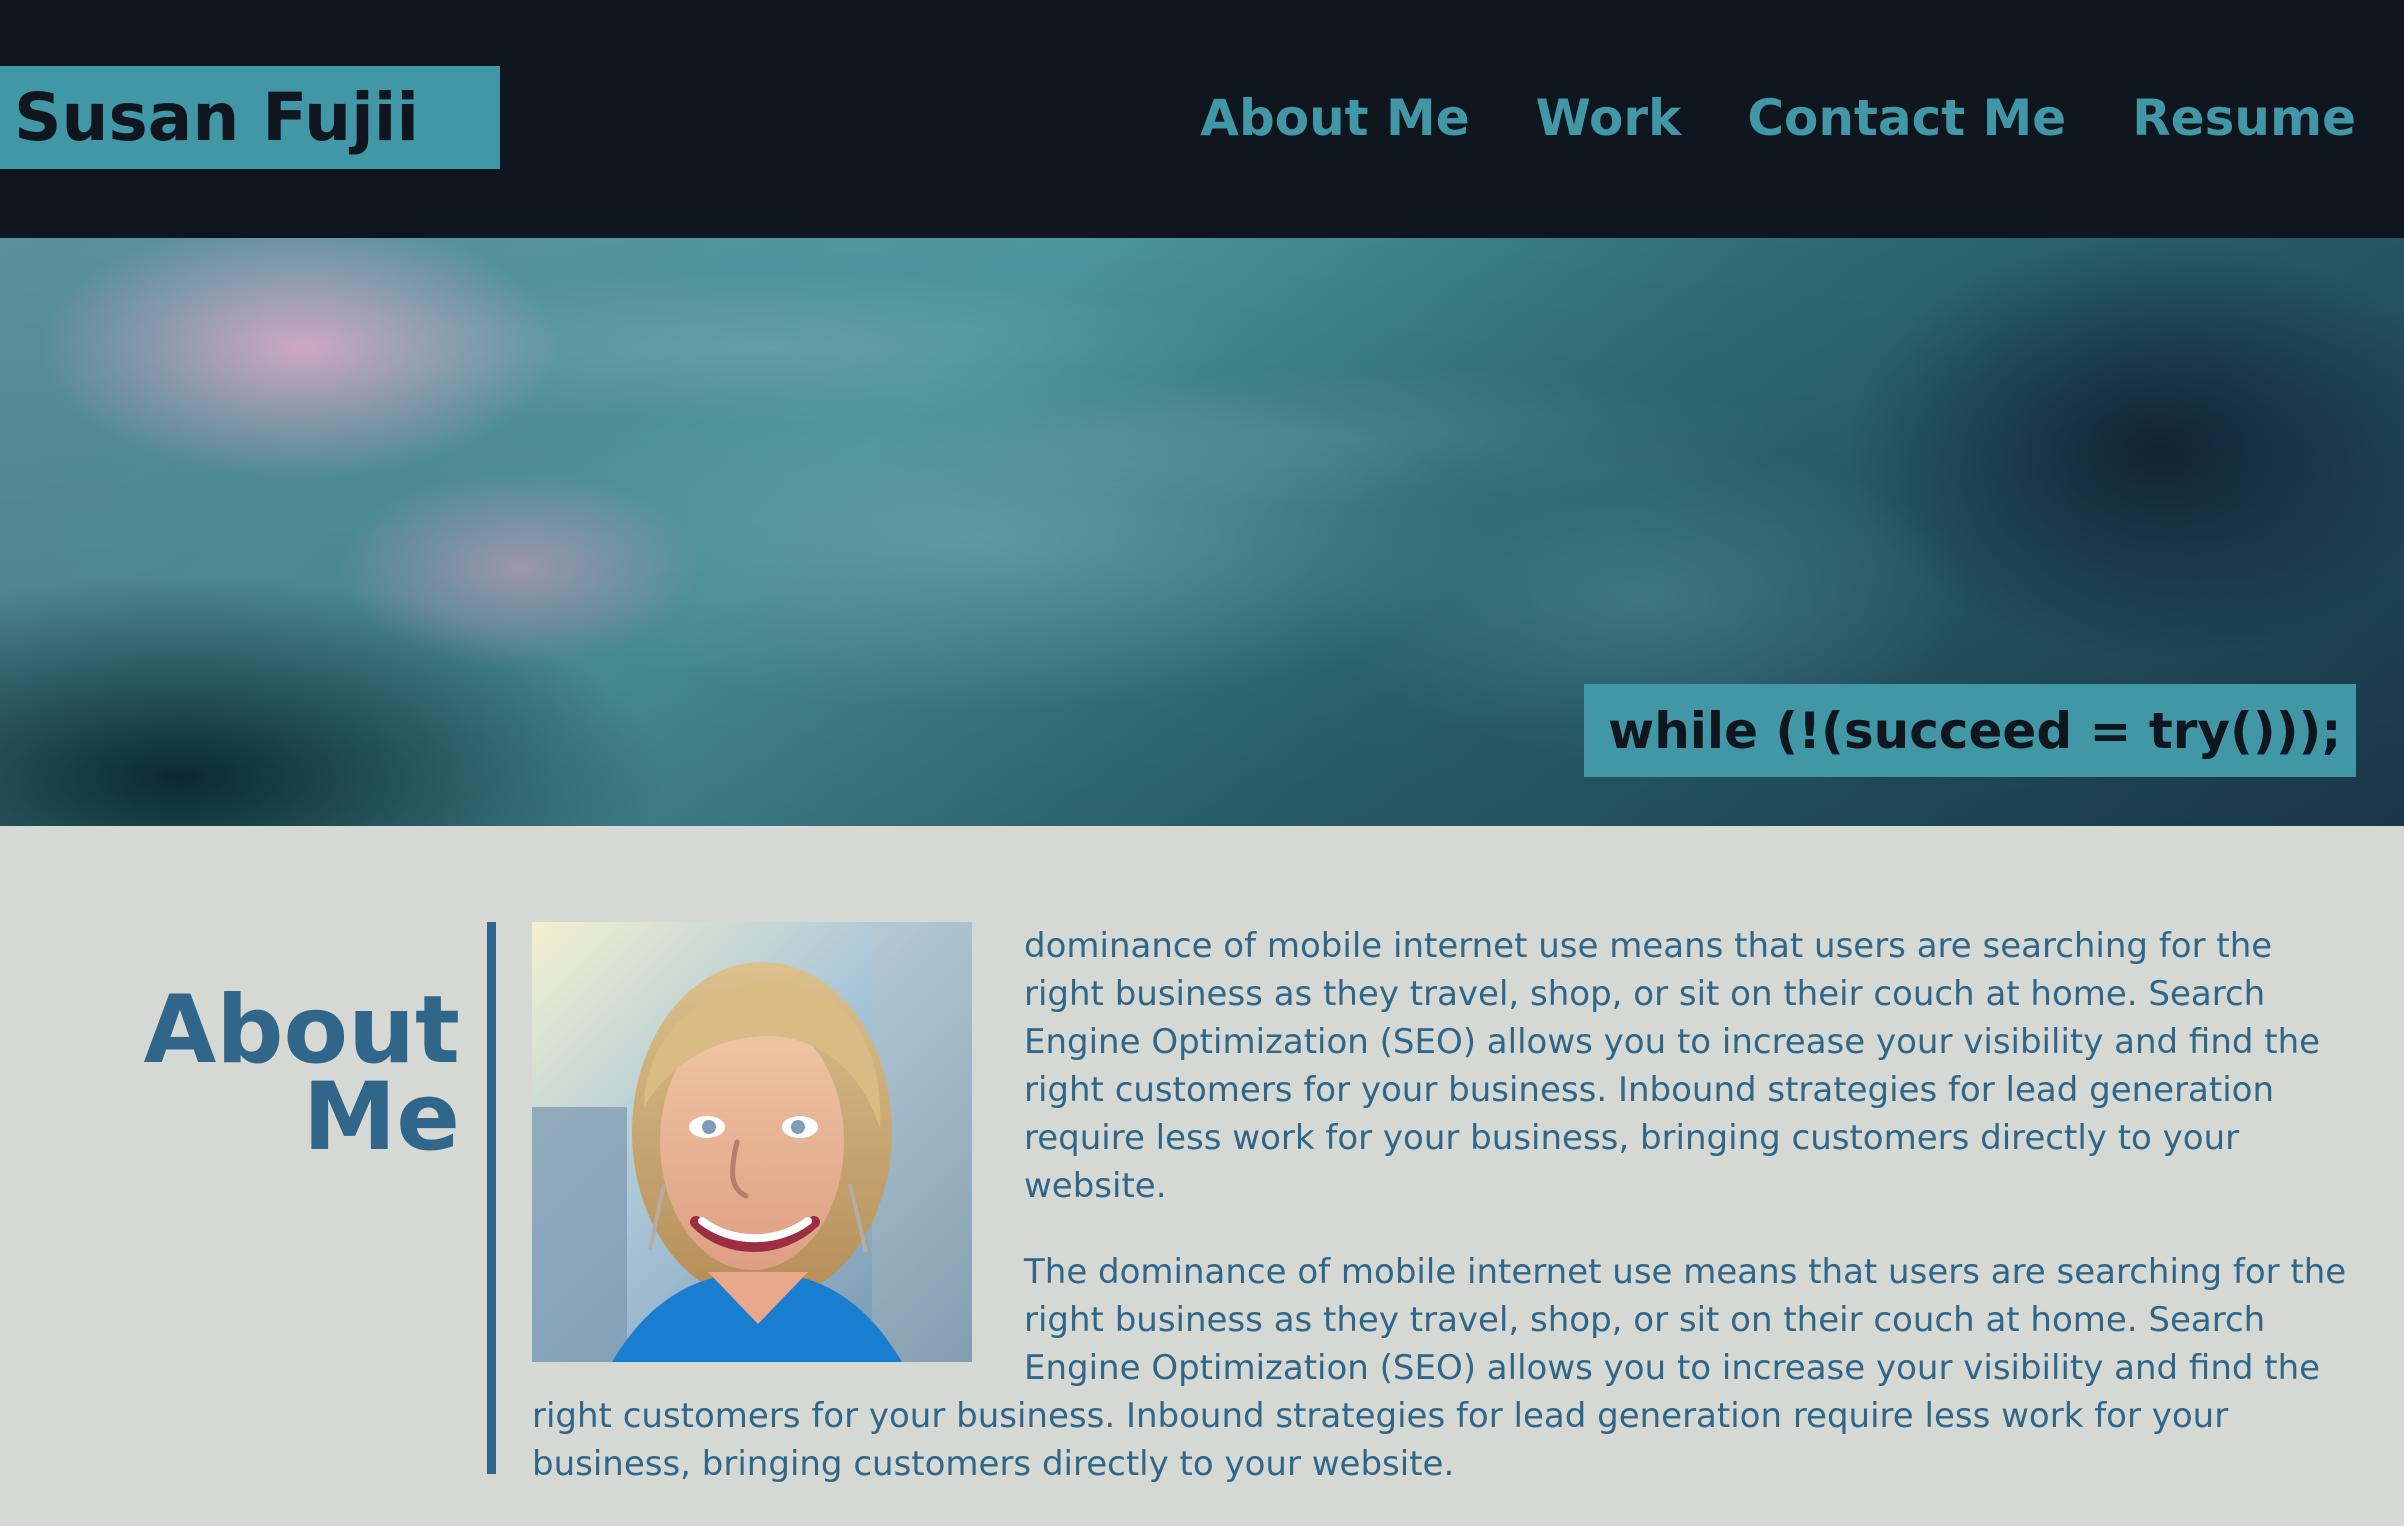 Image resolution: width=2404 pixels, height=1526 pixels. I want to click on code-quote-badge: while (!(succeed = try()));, so click(1970, 730).